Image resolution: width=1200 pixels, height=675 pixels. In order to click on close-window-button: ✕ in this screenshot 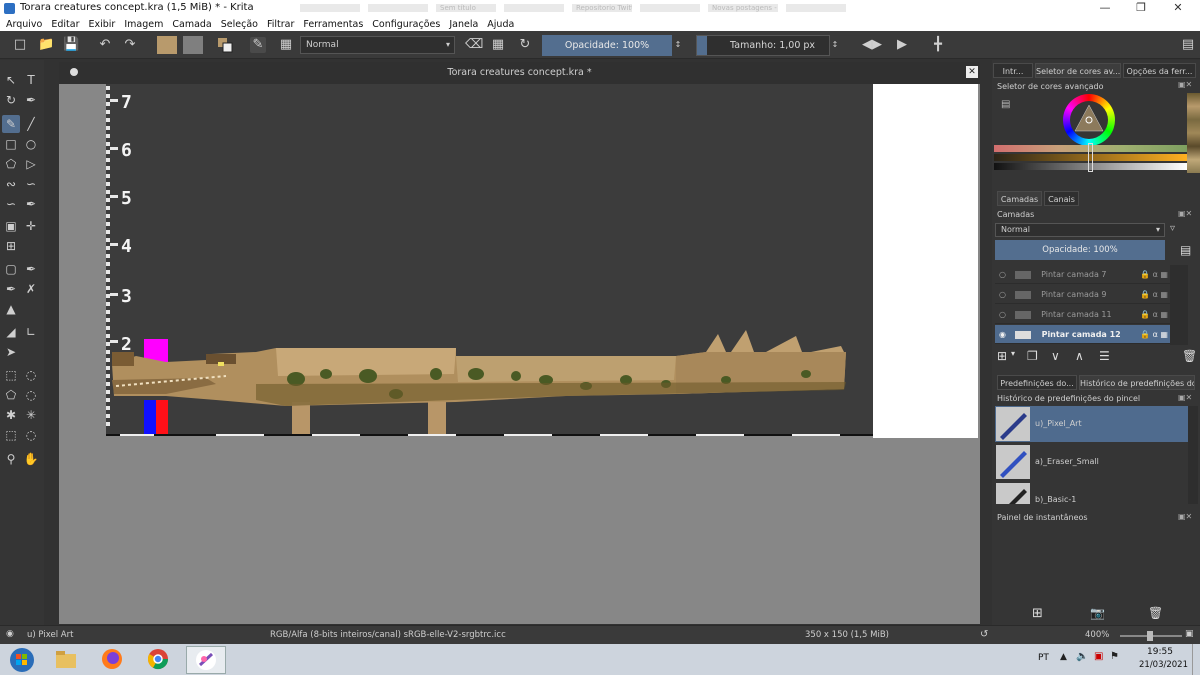, I will do `click(1178, 8)`.